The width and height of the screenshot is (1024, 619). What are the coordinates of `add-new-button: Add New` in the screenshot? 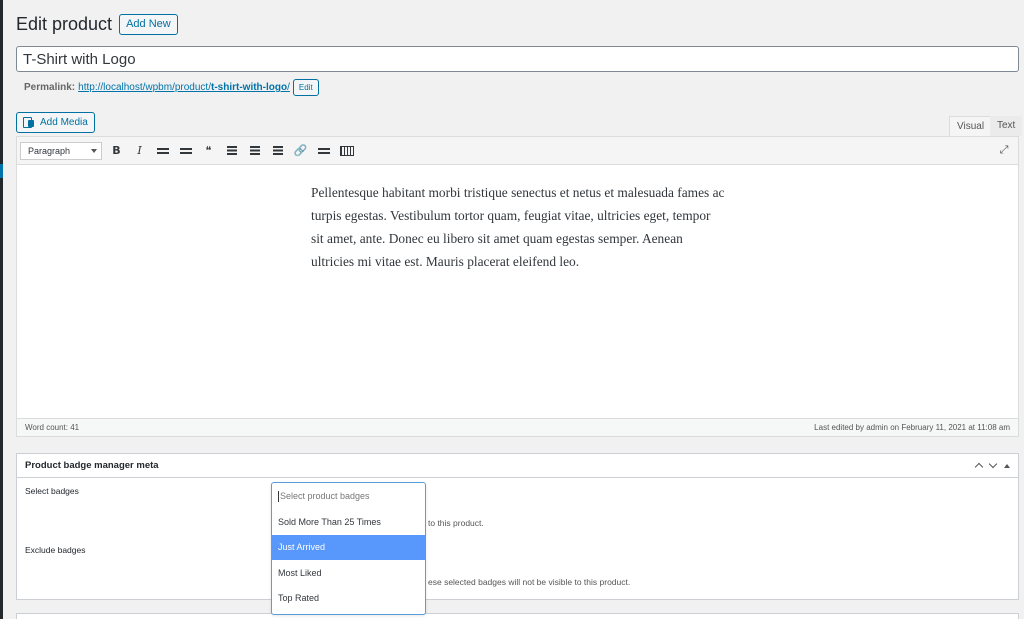 It's located at (148, 24).